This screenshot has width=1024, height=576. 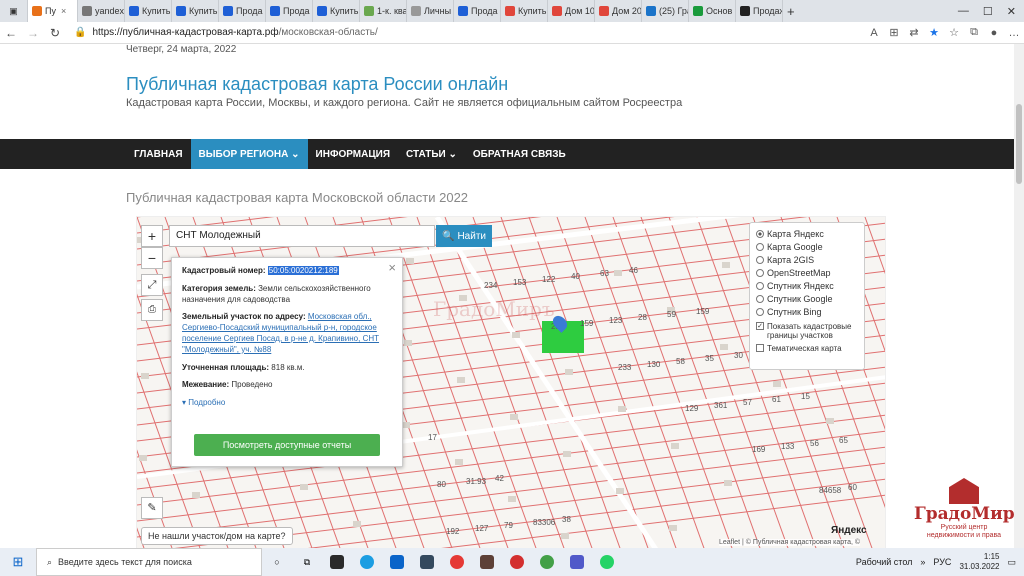 I want to click on browser-tab: Личны, so click(x=430, y=11).